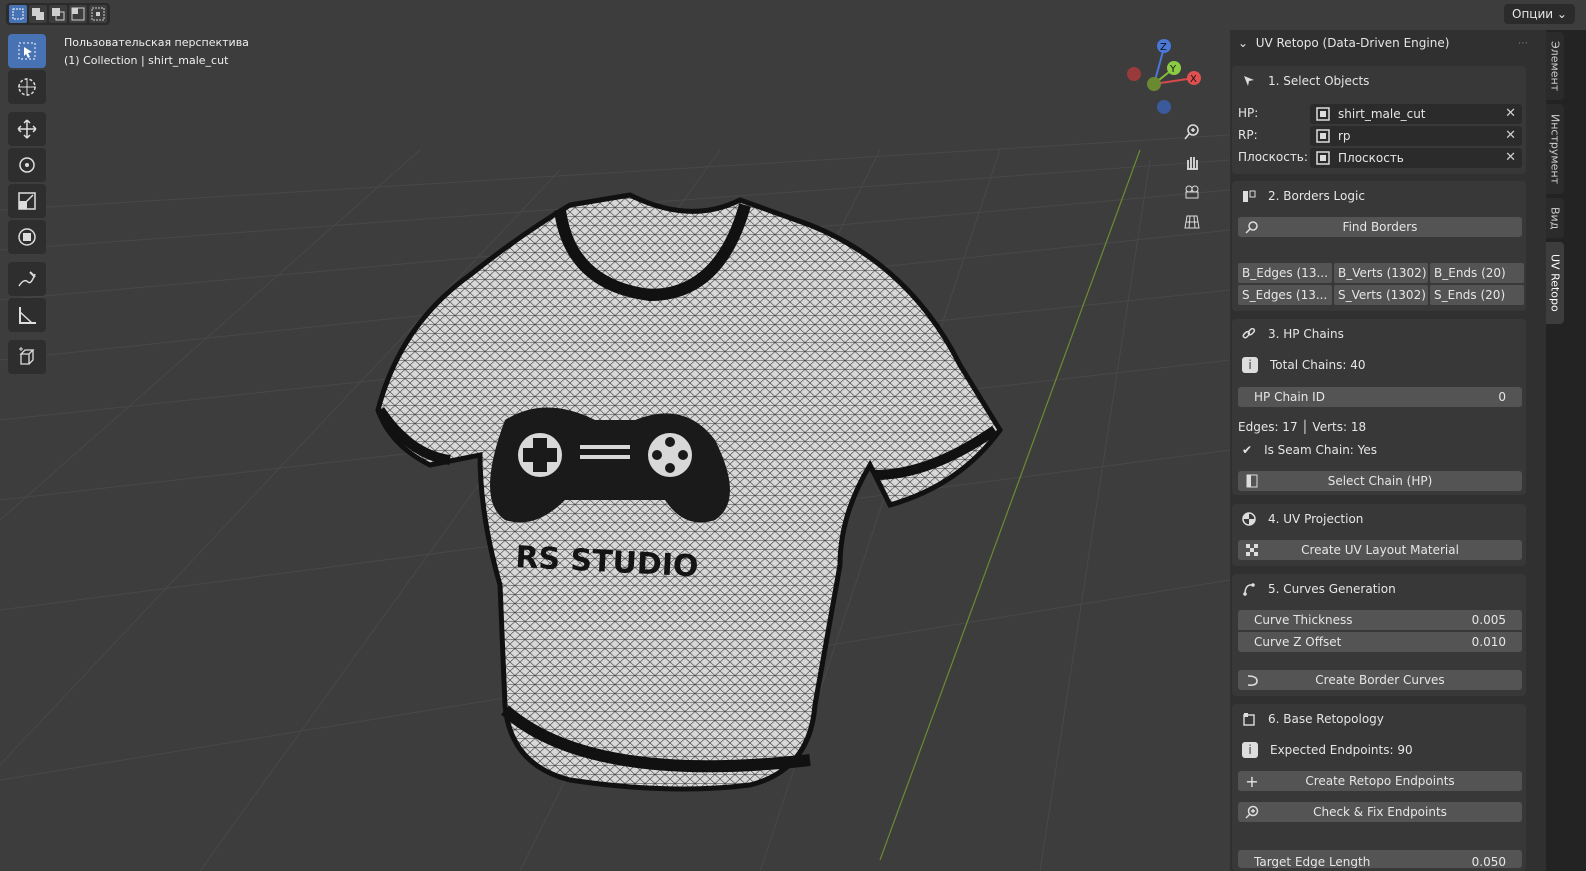  What do you see at coordinates (1510, 157) in the screenshot?
I see `clear-plane-icon: ✕` at bounding box center [1510, 157].